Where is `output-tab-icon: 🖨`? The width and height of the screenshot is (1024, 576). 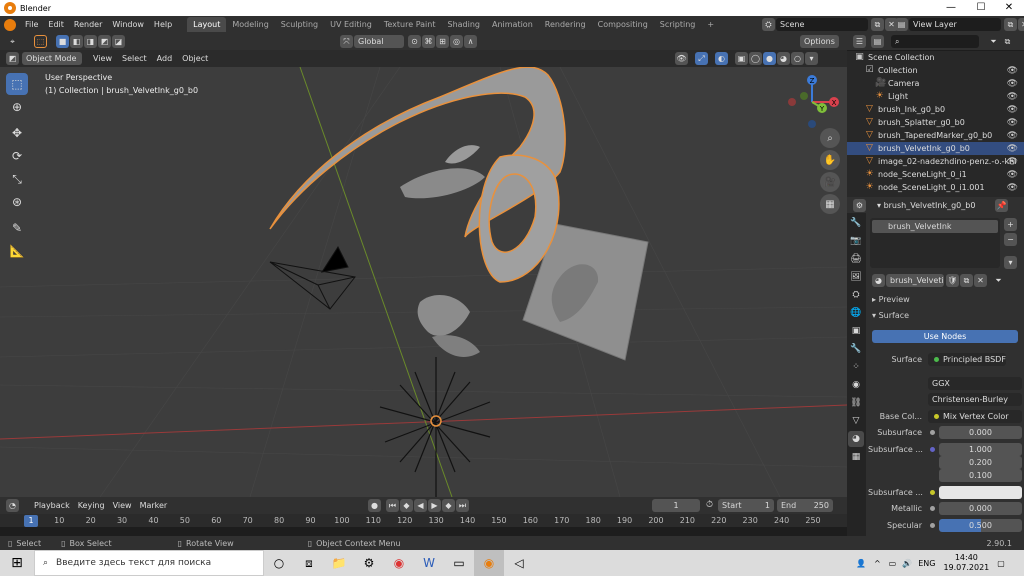 output-tab-icon: 🖨 is located at coordinates (856, 259).